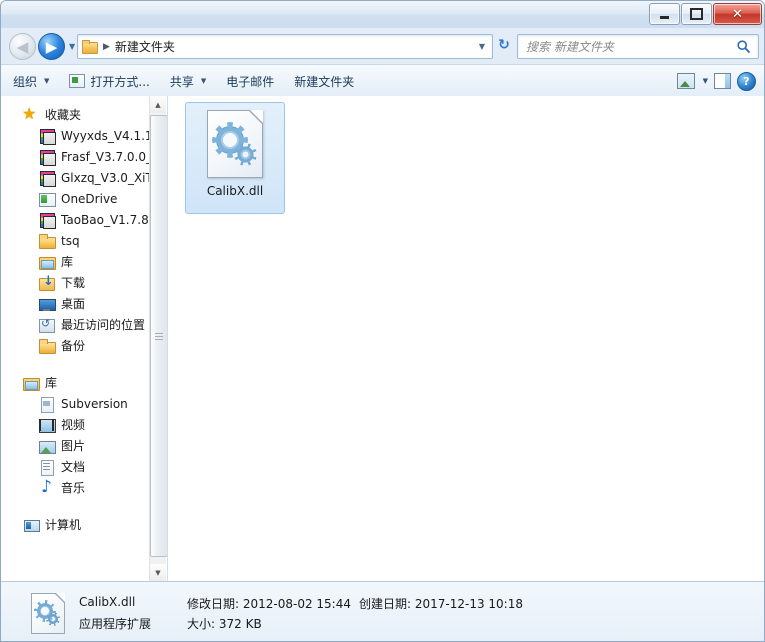  What do you see at coordinates (106, 156) in the screenshot?
I see `sidebar-item-label: Frasf_V3.7.0.0_X` at bounding box center [106, 156].